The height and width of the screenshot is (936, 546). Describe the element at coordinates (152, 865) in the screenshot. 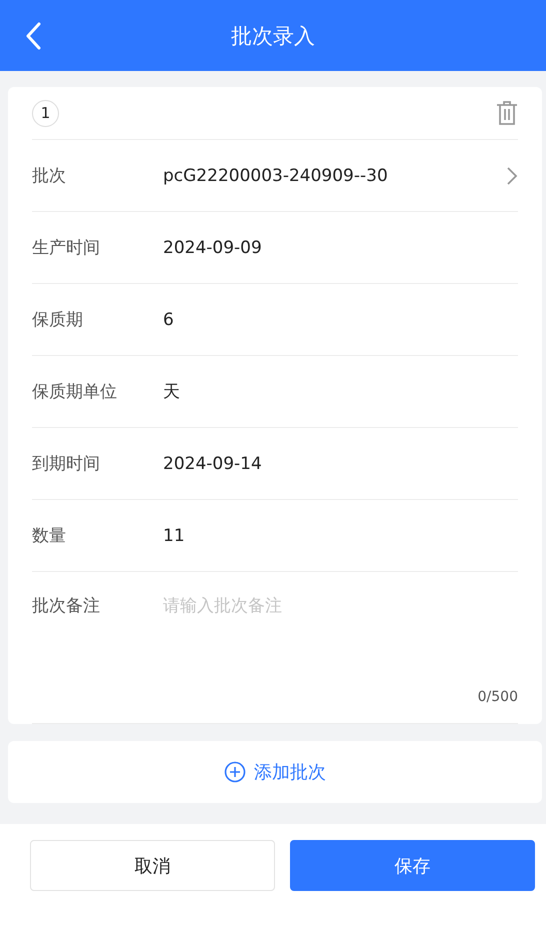

I see `cancel-button: 取消` at that location.